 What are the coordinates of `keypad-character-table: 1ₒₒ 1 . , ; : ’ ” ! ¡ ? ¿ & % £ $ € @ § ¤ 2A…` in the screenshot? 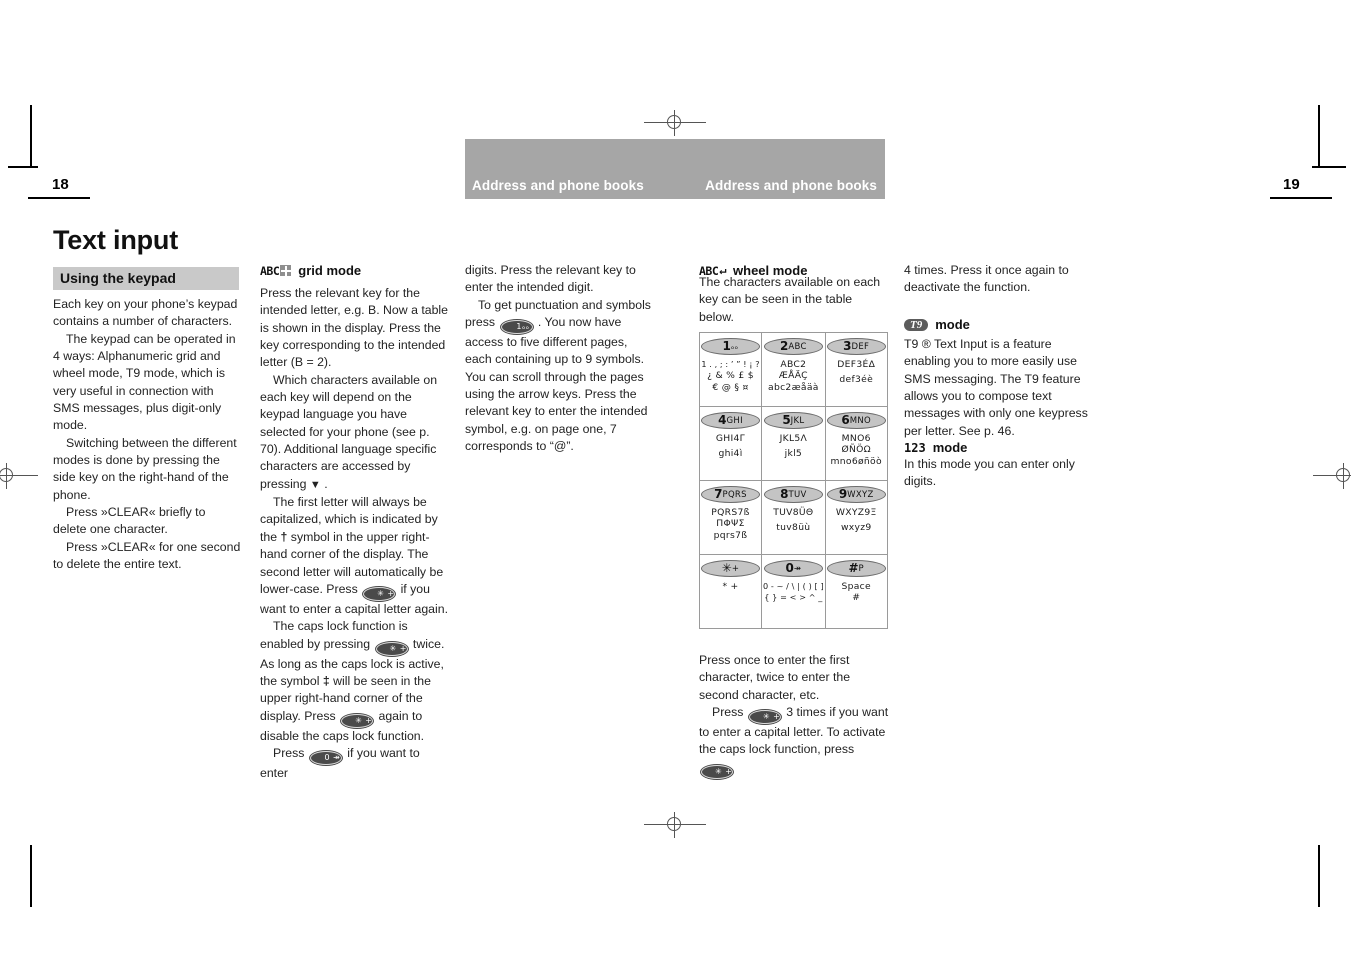 It's located at (793, 480).